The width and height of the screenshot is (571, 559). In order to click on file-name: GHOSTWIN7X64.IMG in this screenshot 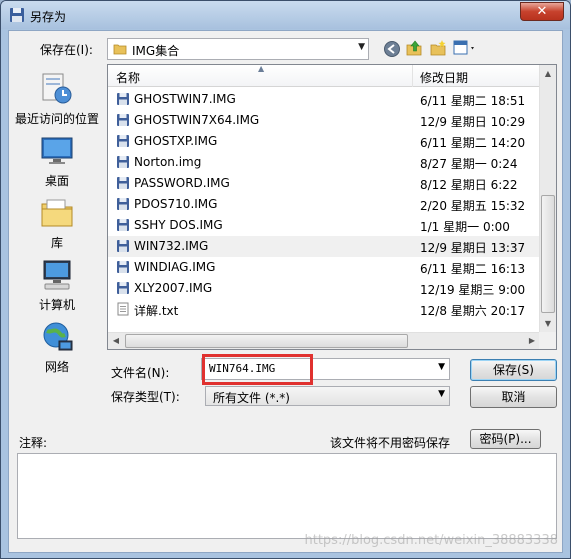, I will do `click(197, 120)`.